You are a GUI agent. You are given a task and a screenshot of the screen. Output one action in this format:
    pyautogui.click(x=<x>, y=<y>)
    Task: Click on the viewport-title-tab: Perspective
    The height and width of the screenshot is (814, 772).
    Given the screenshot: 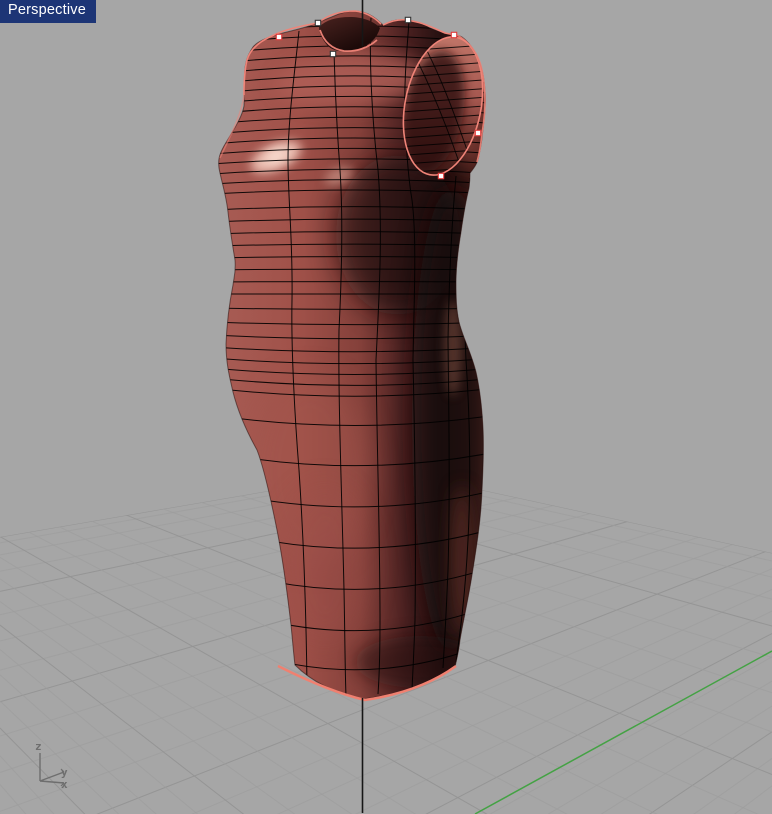 What is the action you would take?
    pyautogui.click(x=48, y=11)
    